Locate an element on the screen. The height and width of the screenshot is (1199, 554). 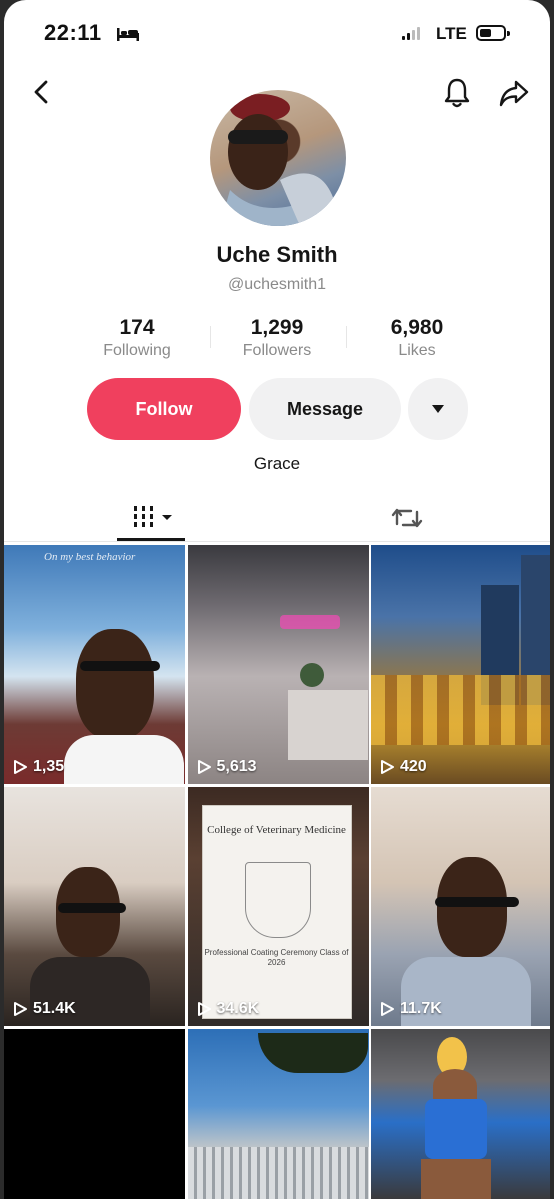
view-count-value: 11.7K is located at coordinates (421, 1008).